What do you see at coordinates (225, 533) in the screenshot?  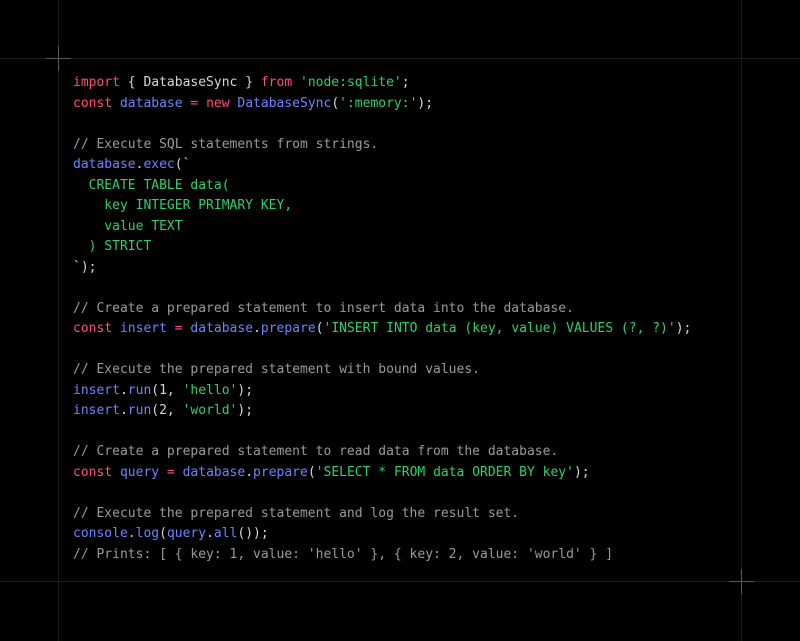 I see `code-token: all` at bounding box center [225, 533].